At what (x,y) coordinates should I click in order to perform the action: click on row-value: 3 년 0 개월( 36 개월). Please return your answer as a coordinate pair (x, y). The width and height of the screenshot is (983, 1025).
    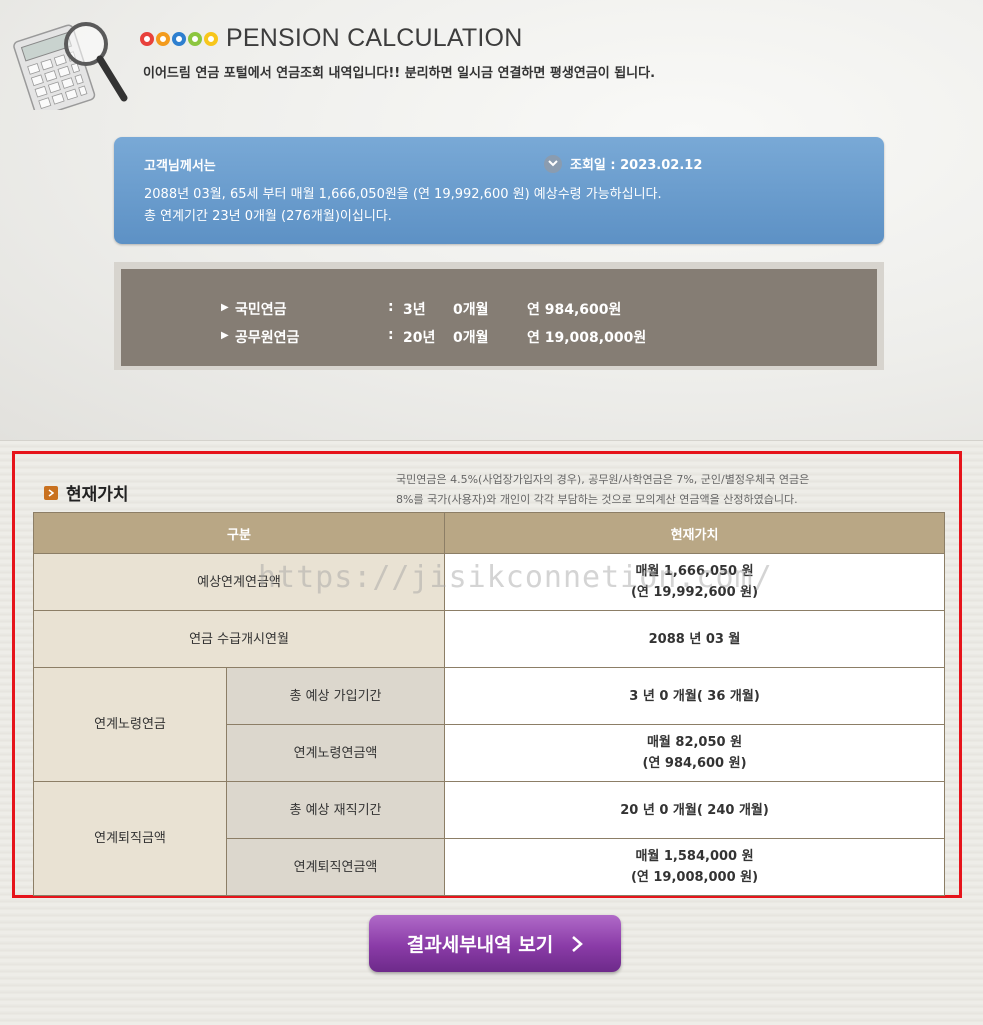
    Looking at the image, I should click on (695, 696).